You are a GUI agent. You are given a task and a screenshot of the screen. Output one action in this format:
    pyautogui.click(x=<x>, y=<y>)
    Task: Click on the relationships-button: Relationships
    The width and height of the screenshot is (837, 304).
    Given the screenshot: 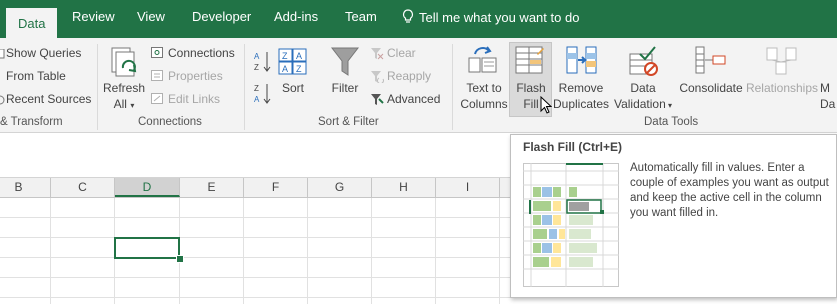 What is the action you would take?
    pyautogui.click(x=782, y=88)
    